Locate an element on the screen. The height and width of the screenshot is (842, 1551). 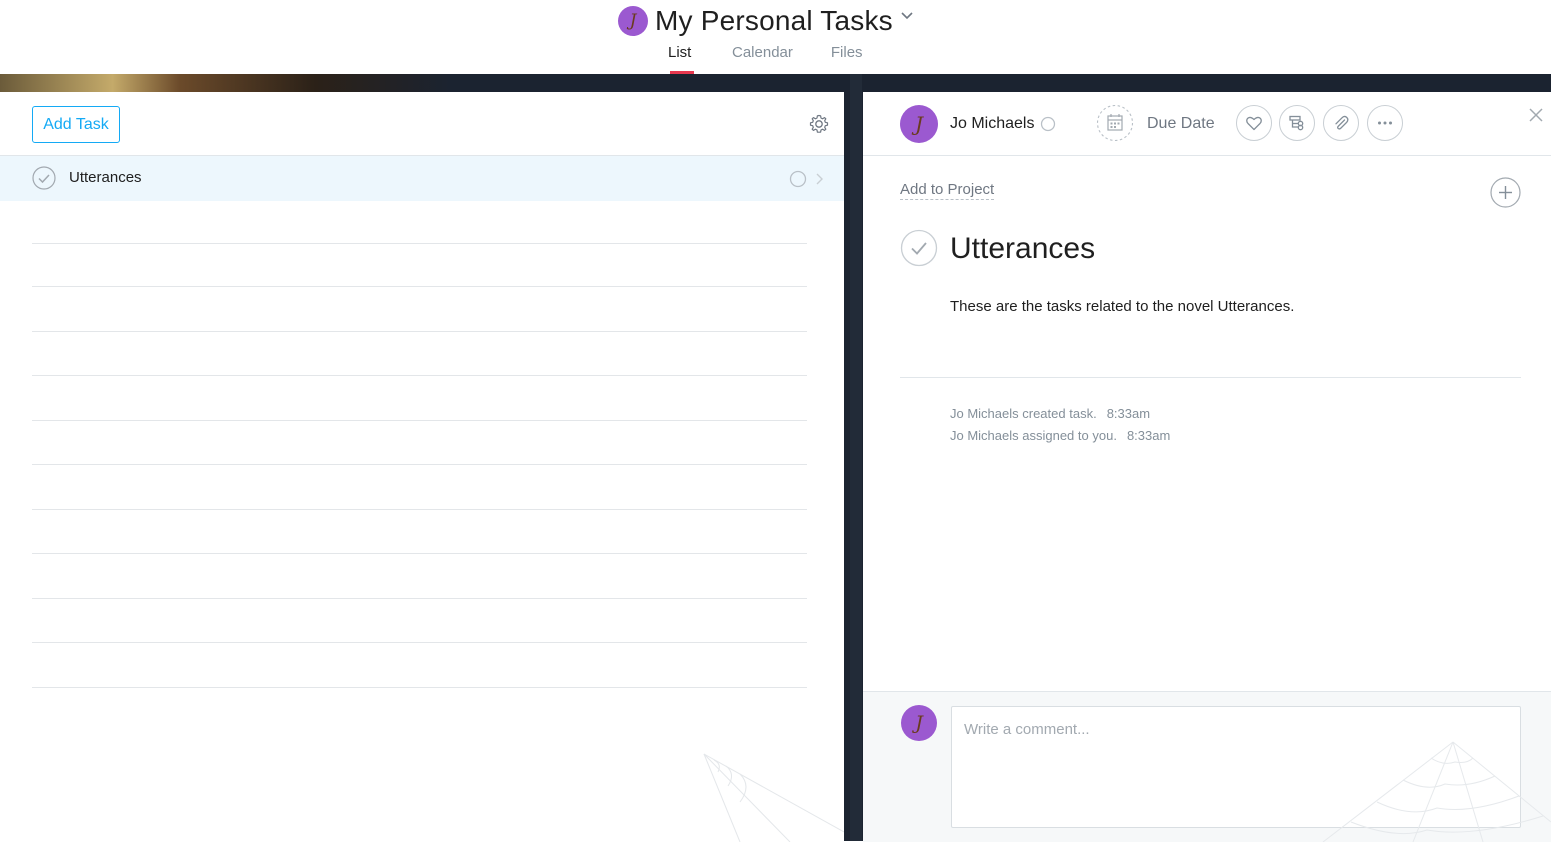
paperclip-icon is located at coordinates (1342, 122).